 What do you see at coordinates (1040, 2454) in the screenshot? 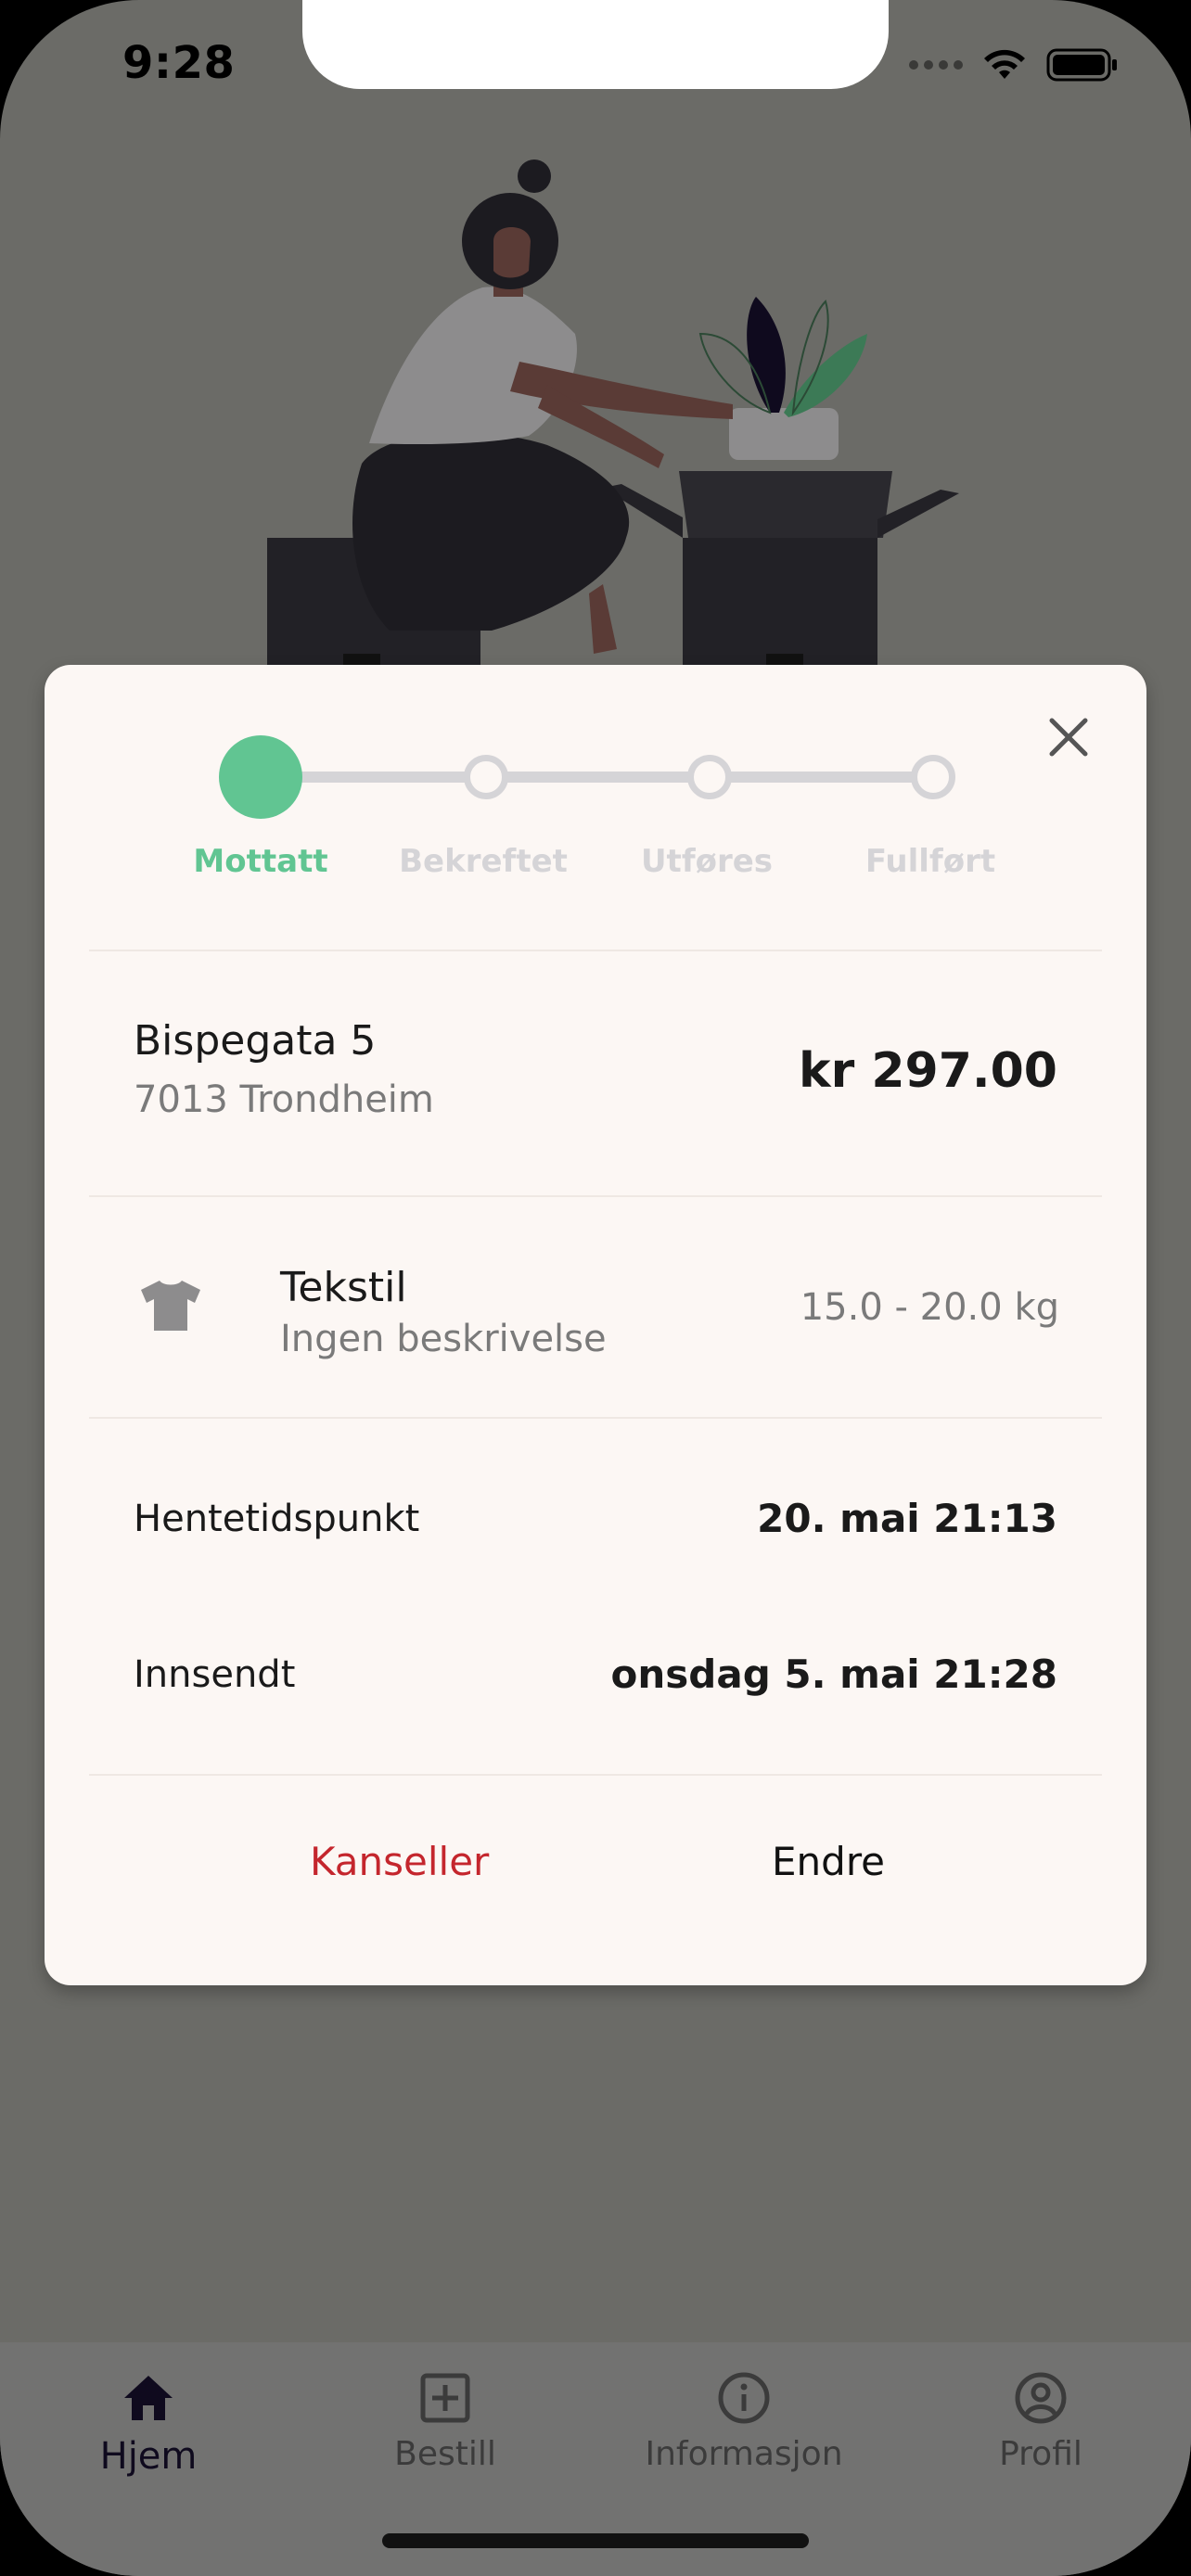
I see `tab-label-profil: Profil` at bounding box center [1040, 2454].